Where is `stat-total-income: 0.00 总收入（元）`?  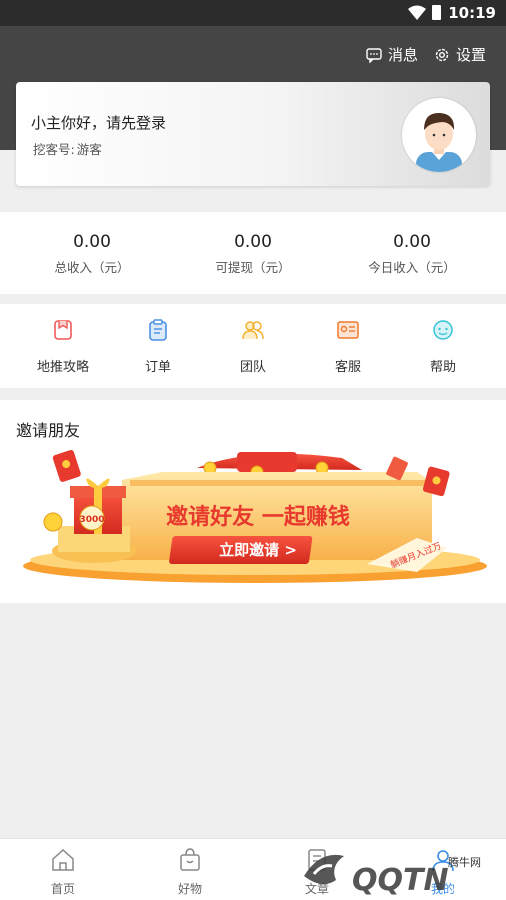
stat-total-income: 0.00 总收入（元） is located at coordinates (92, 254).